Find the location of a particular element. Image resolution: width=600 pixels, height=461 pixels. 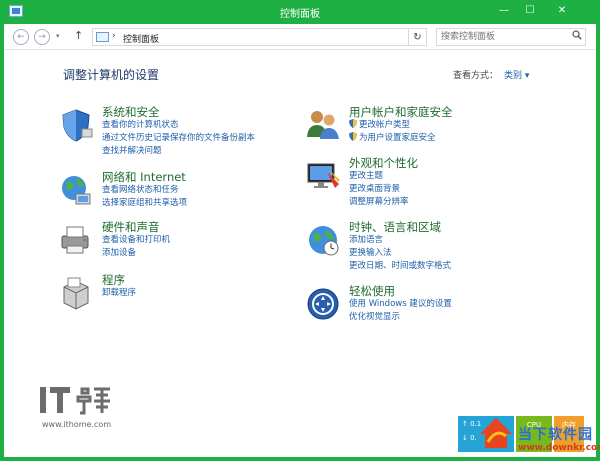

view-by-dropdown: 类别 ▾ is located at coordinates (516, 74).